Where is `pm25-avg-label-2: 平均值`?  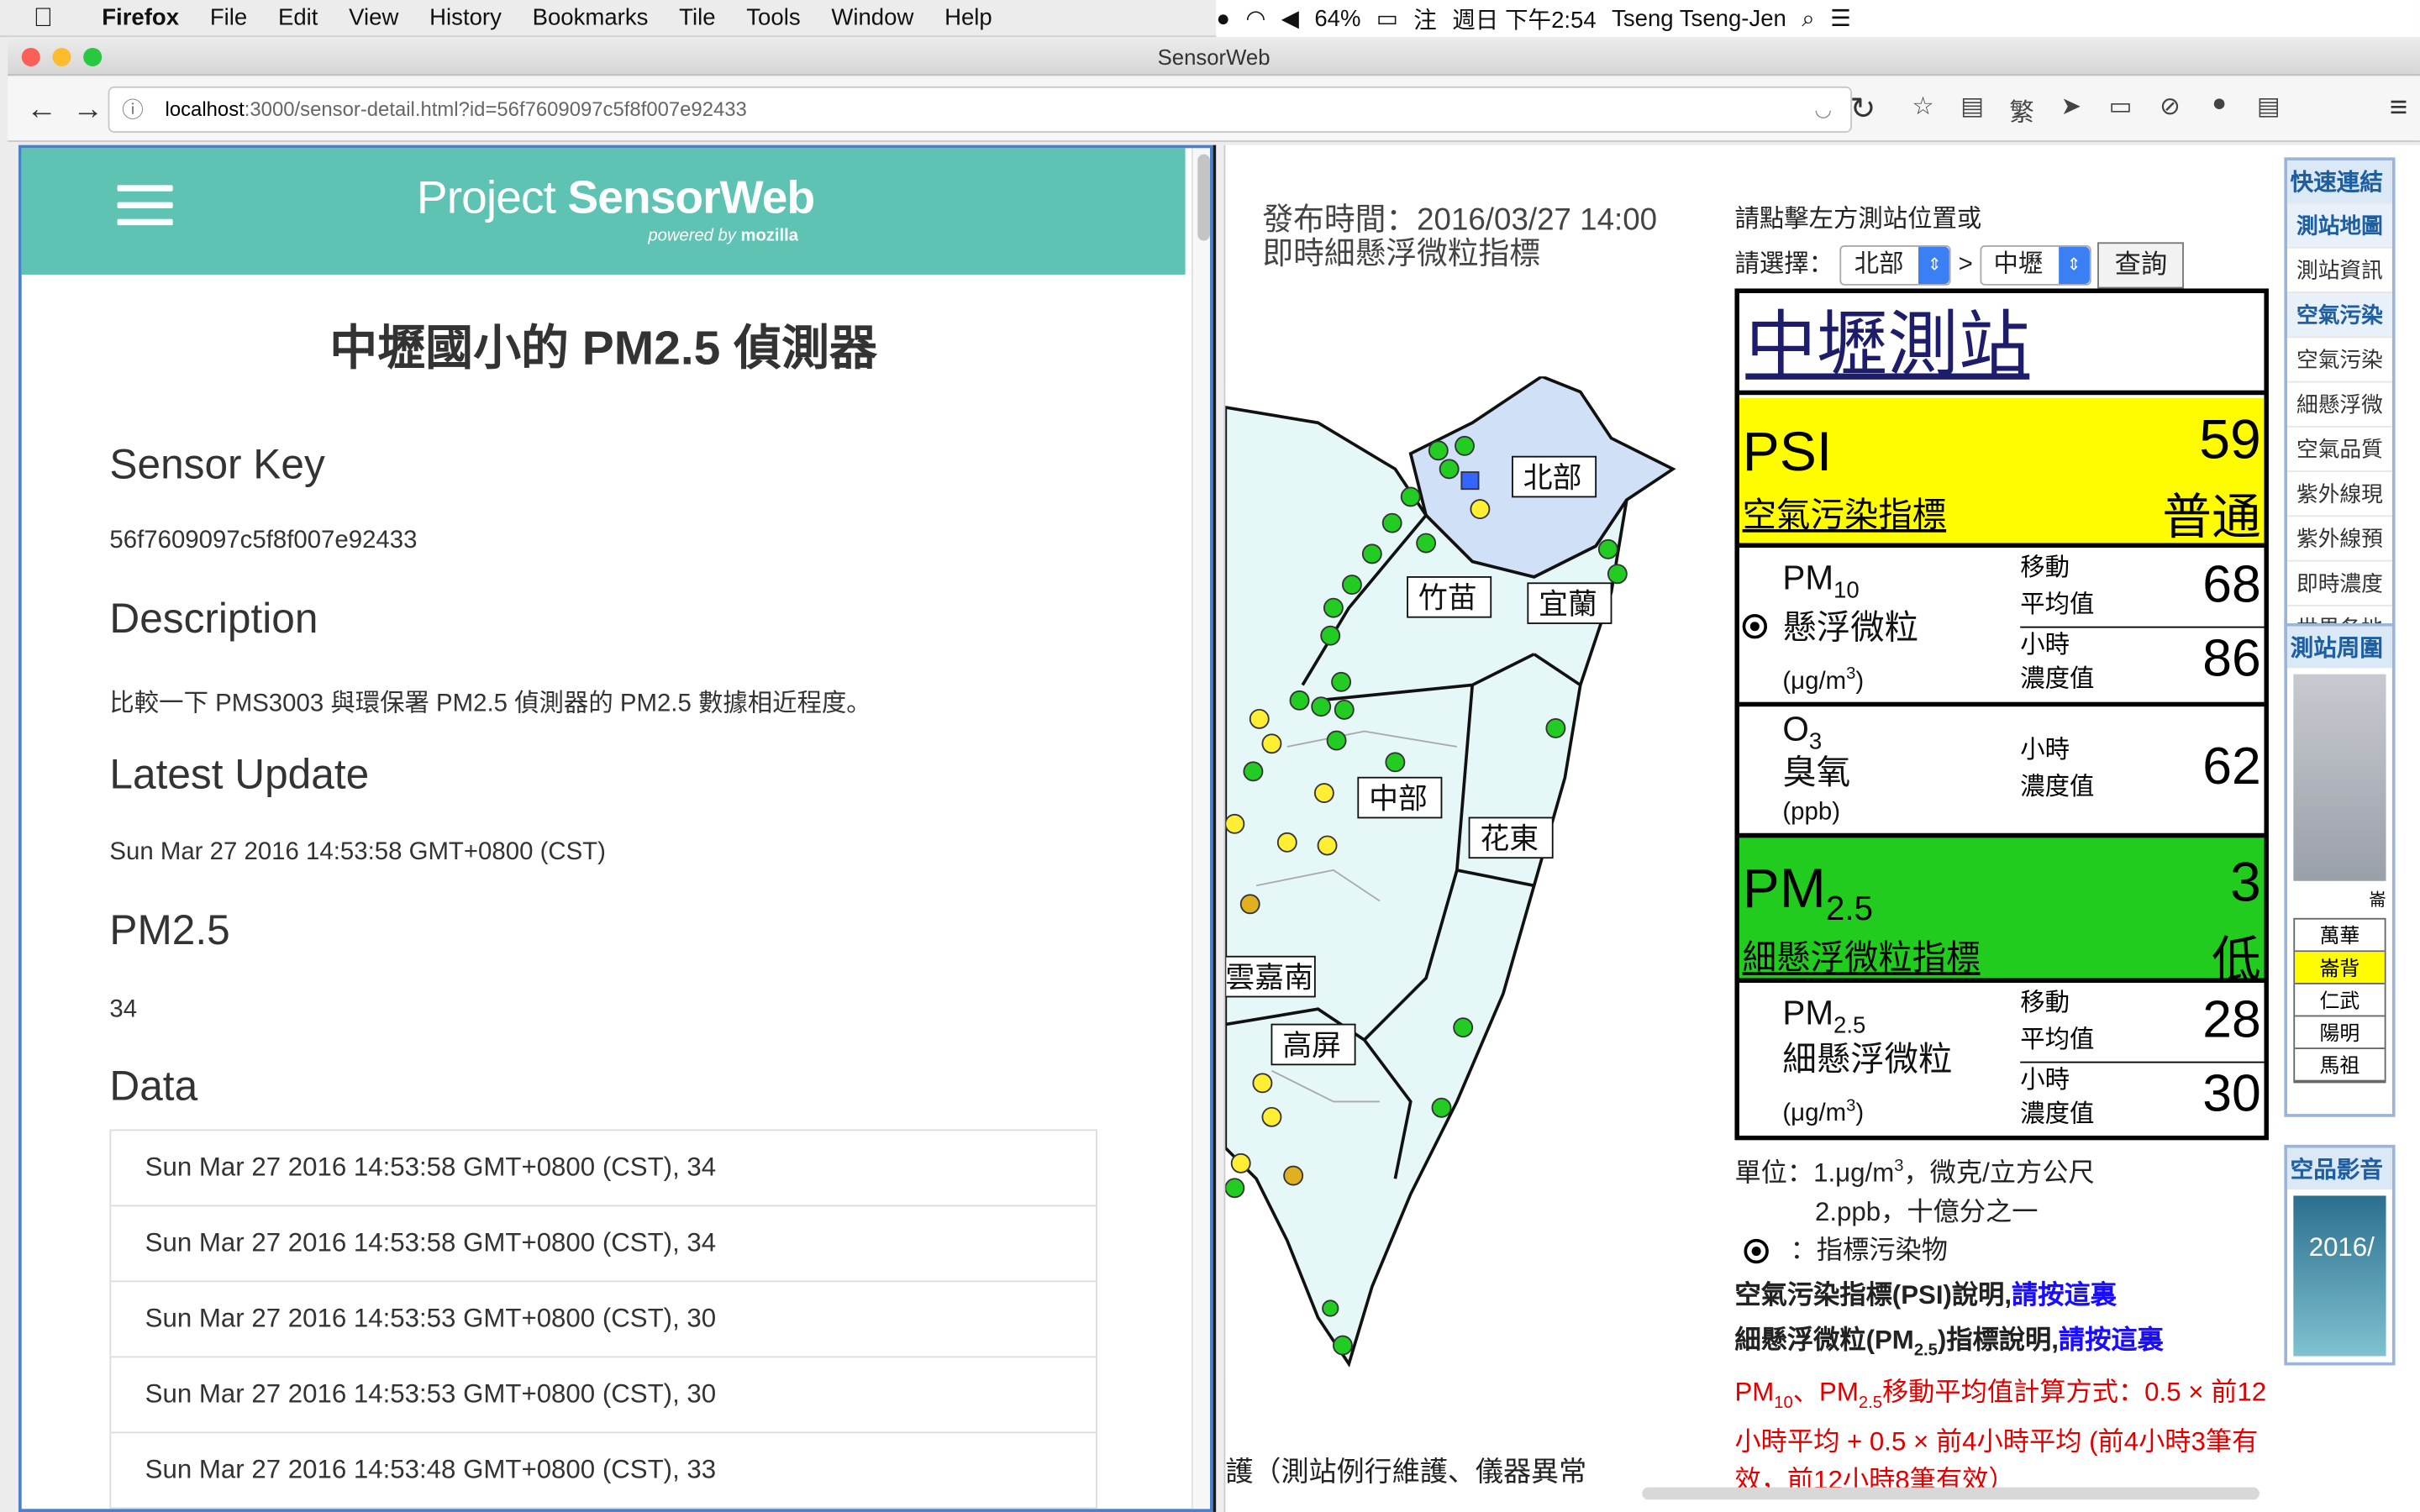
pm25-avg-label-2: 平均值 is located at coordinates (2057, 1040).